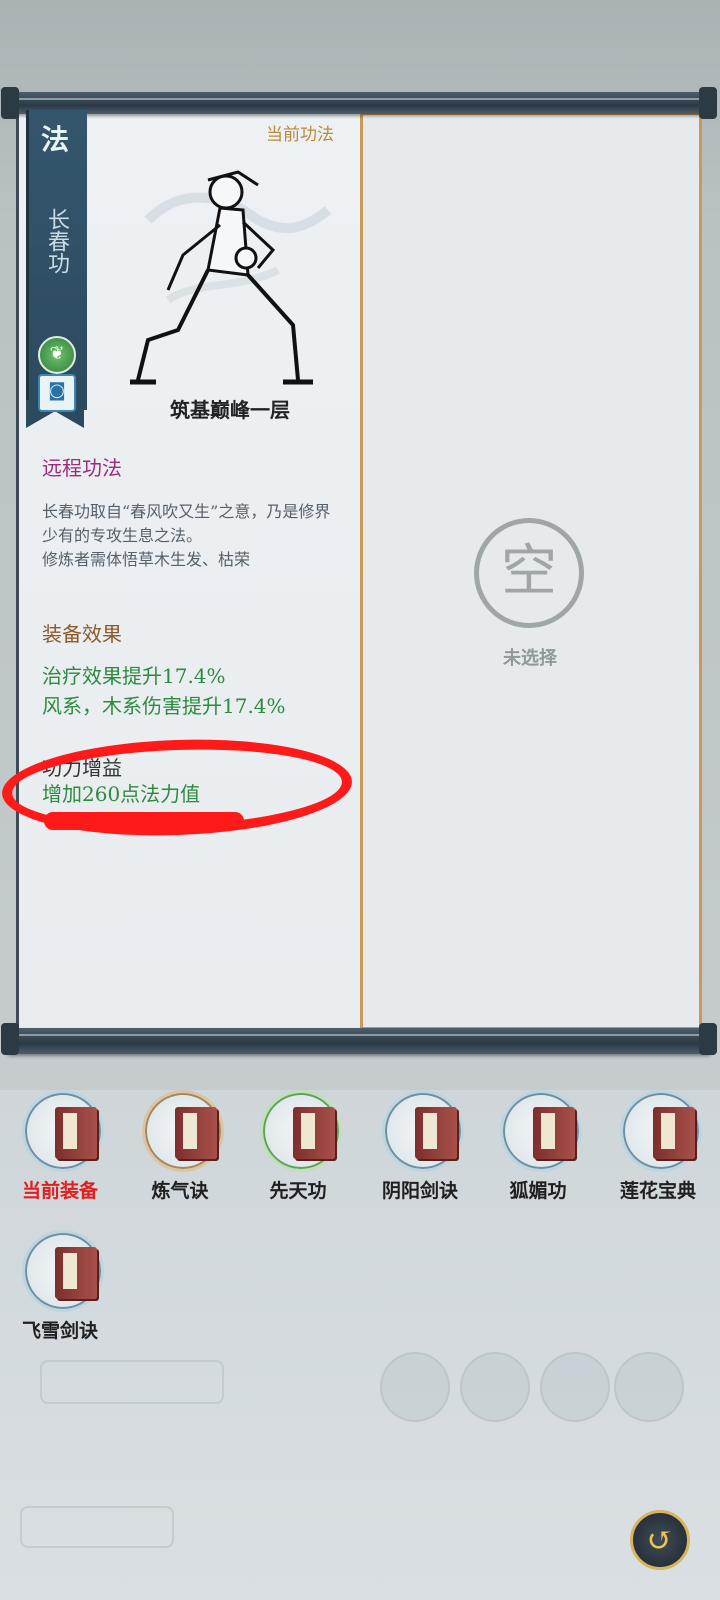 This screenshot has width=720, height=1600. What do you see at coordinates (359, 1039) in the screenshot?
I see `scroll-rod-bottom` at bounding box center [359, 1039].